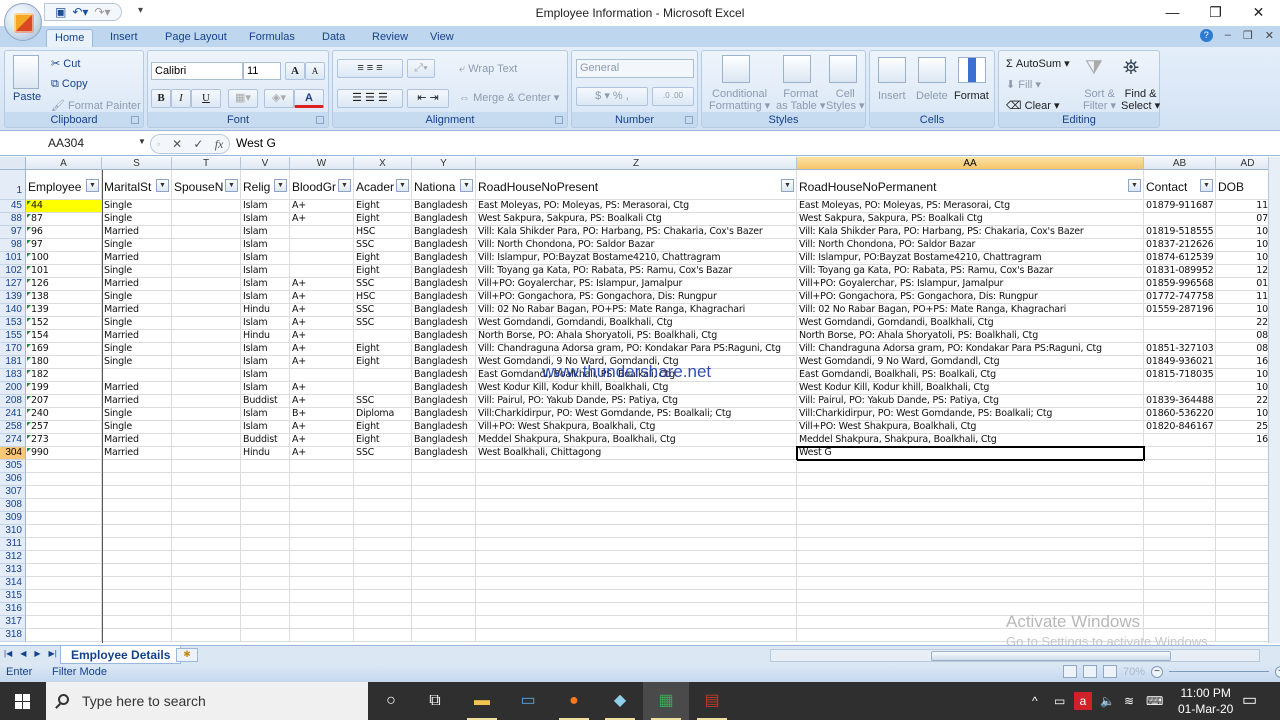 This screenshot has width=1280, height=720. I want to click on show-hidden-icons: ^, so click(1035, 701).